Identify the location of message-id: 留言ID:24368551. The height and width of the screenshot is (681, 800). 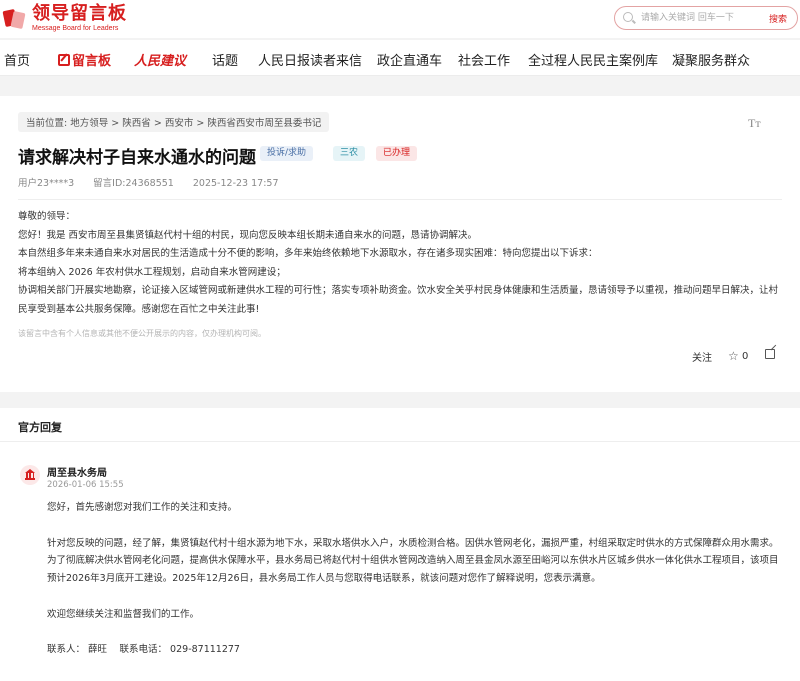
(133, 183).